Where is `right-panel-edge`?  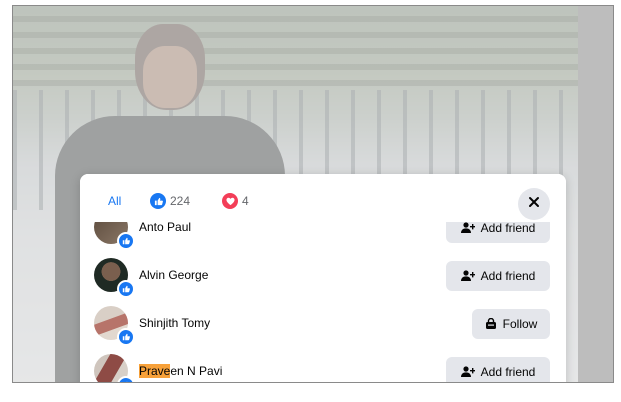
right-panel-edge is located at coordinates (595, 194).